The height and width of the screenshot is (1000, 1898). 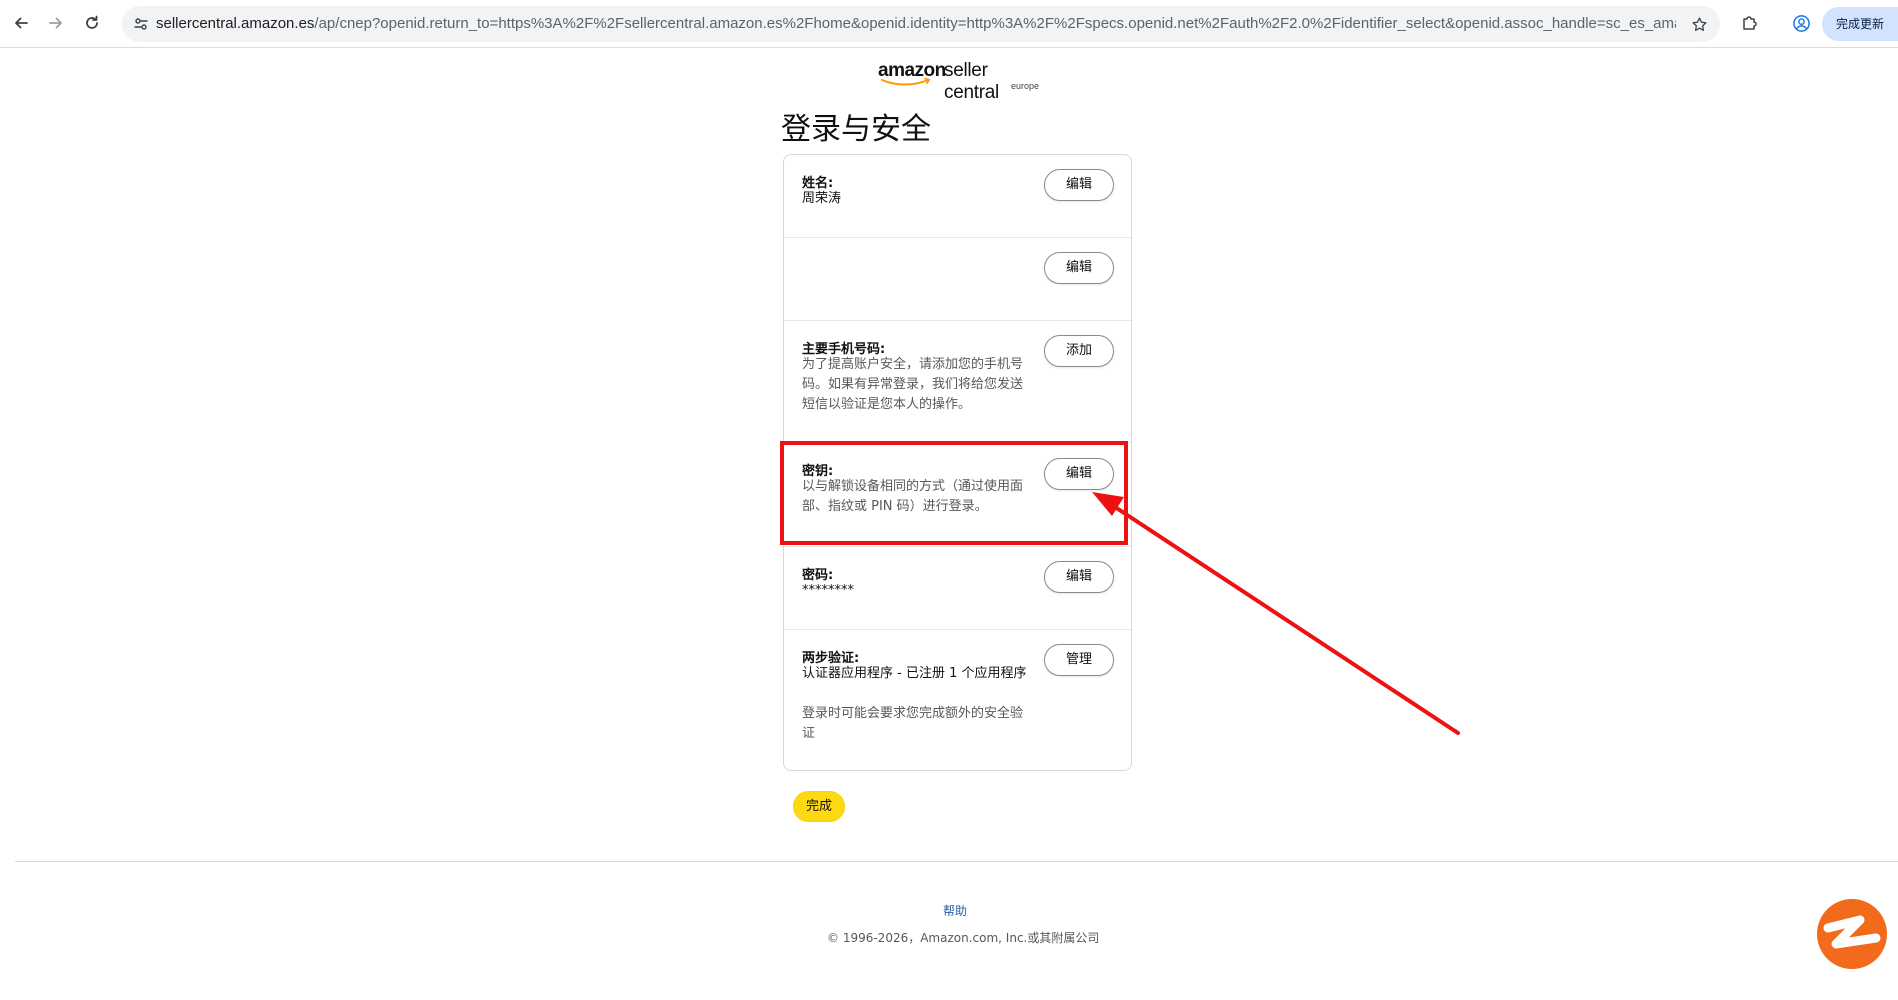 I want to click on extensions-button, so click(x=1749, y=23).